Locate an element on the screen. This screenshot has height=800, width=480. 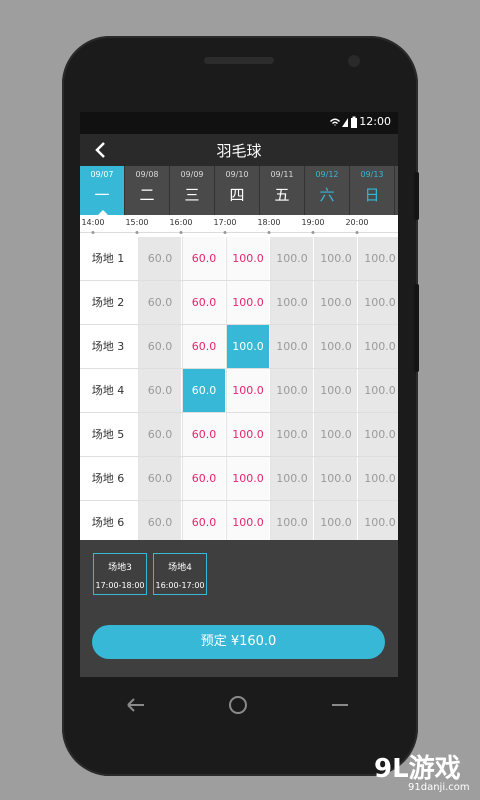
time-axis: 14:0015:0016:0017:0018:0019:0020:002 is located at coordinates (239, 226).